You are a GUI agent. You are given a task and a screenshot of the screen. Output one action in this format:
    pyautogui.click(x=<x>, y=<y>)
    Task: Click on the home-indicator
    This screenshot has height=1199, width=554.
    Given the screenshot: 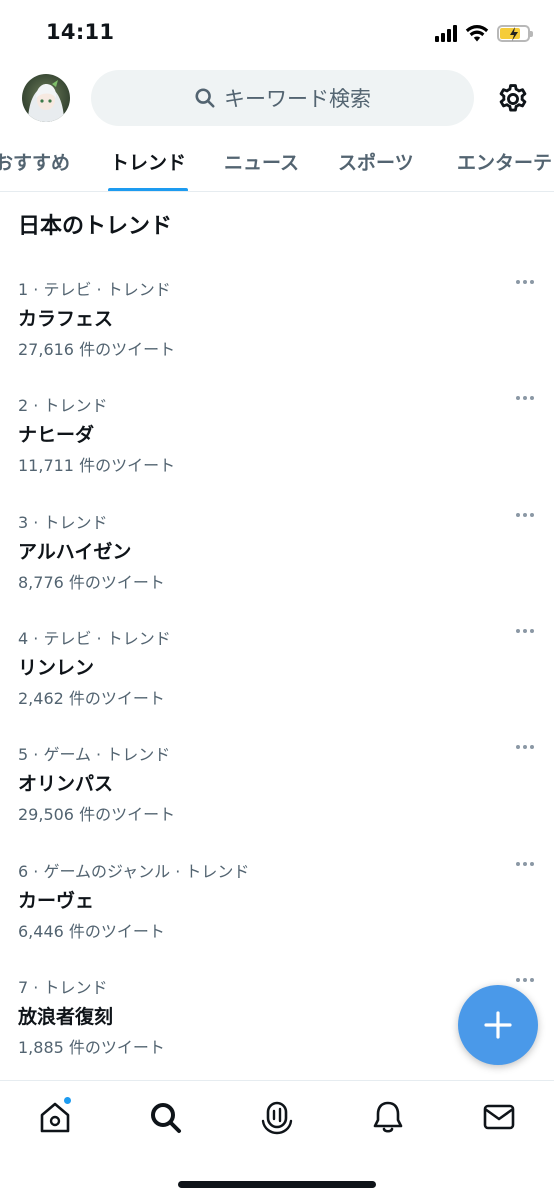 What is the action you would take?
    pyautogui.click(x=277, y=1184)
    